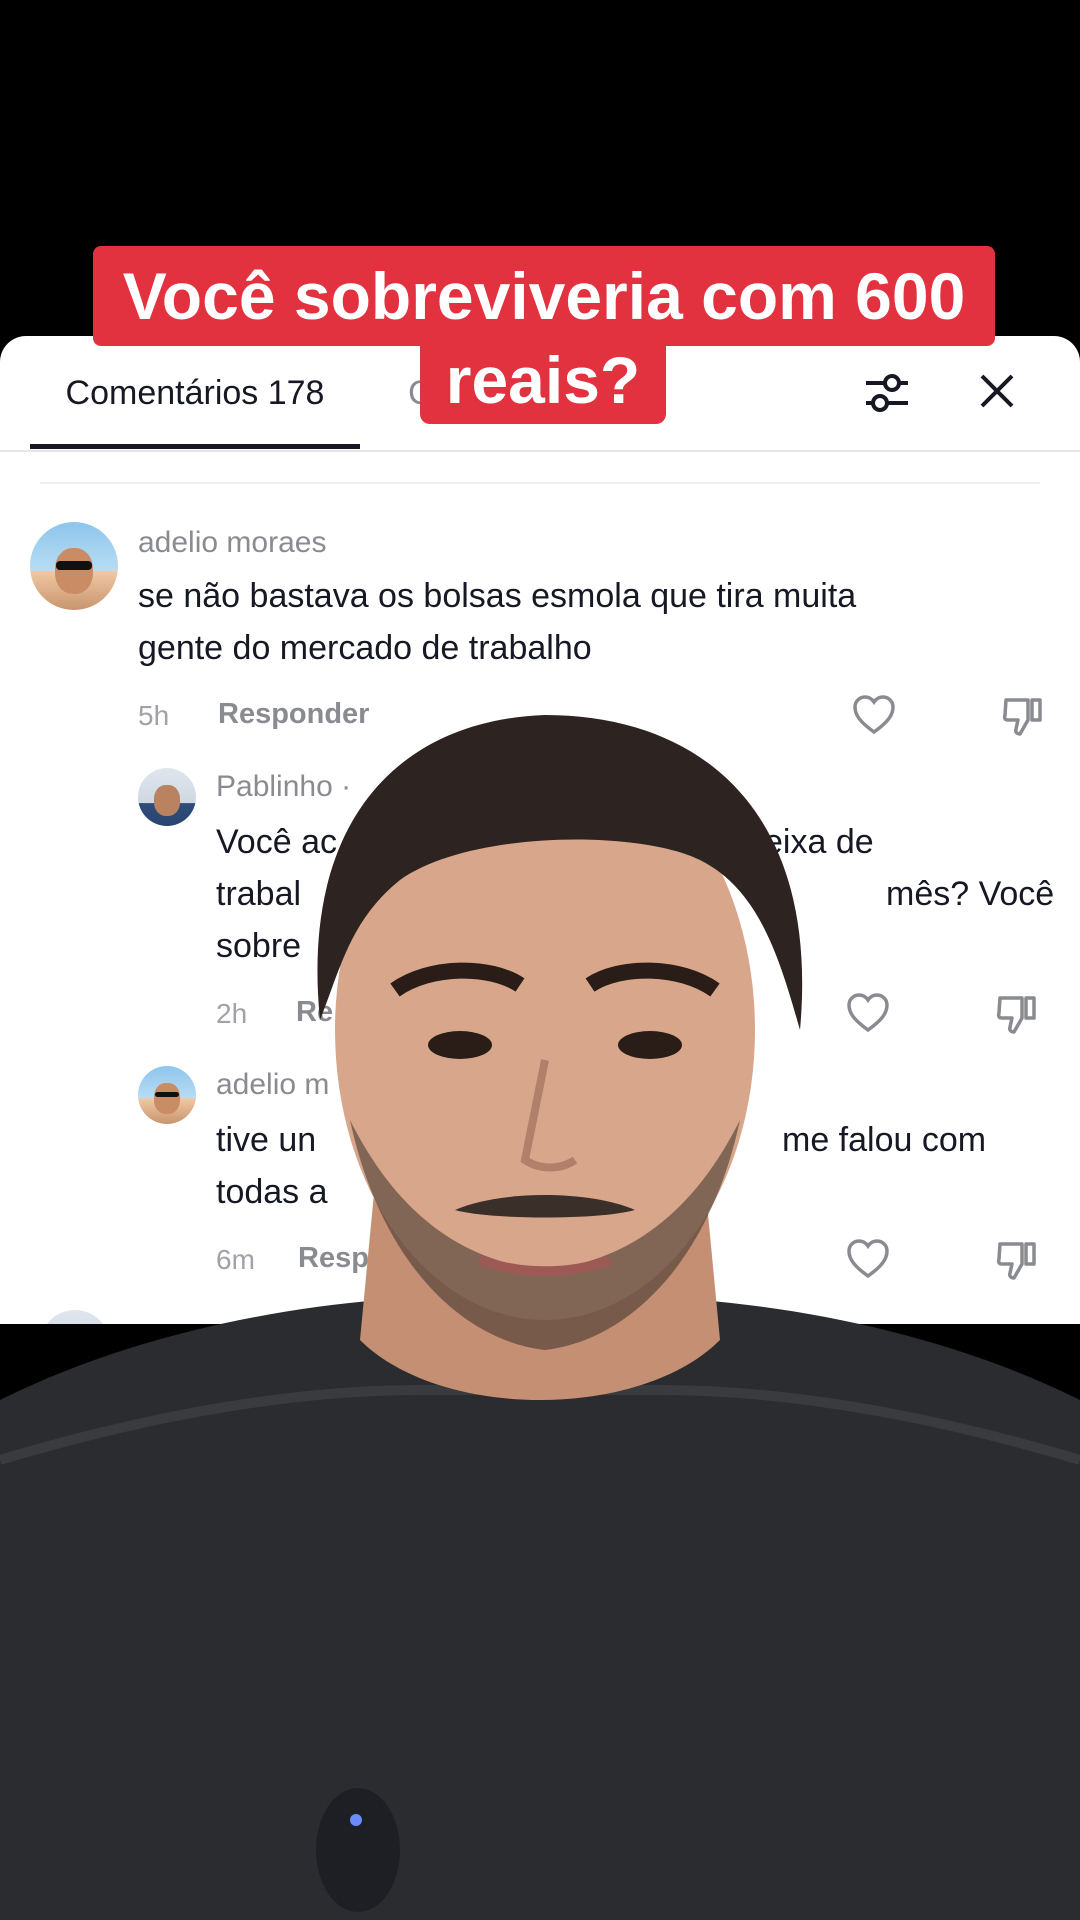  Describe the element at coordinates (646, 1140) in the screenshot. I see `comment-line: tive un me falou com` at that location.